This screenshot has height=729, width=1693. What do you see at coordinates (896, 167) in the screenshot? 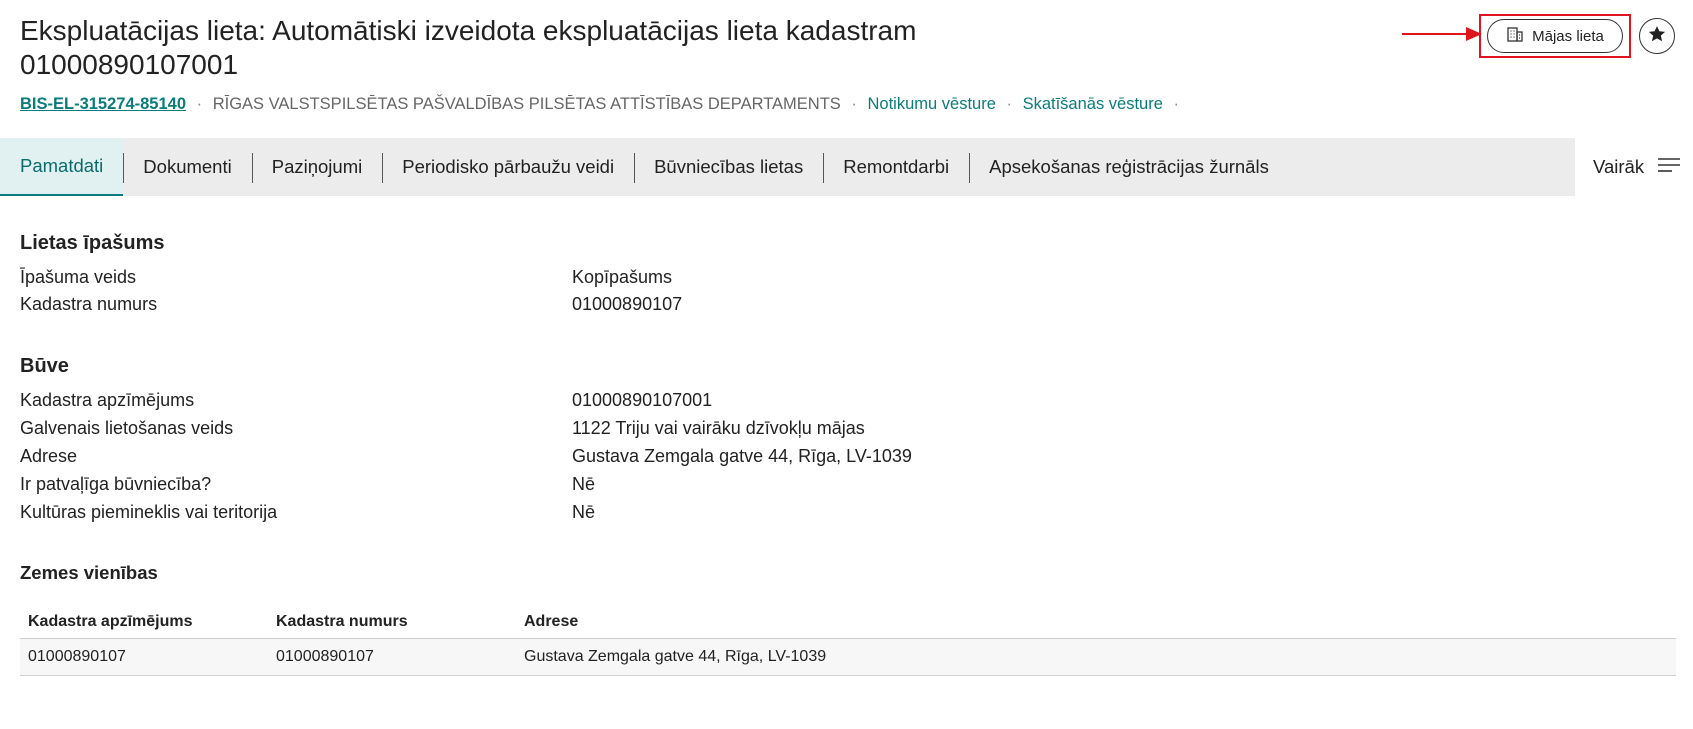
I see `tab-remontdarbi: Remontdarbi` at bounding box center [896, 167].